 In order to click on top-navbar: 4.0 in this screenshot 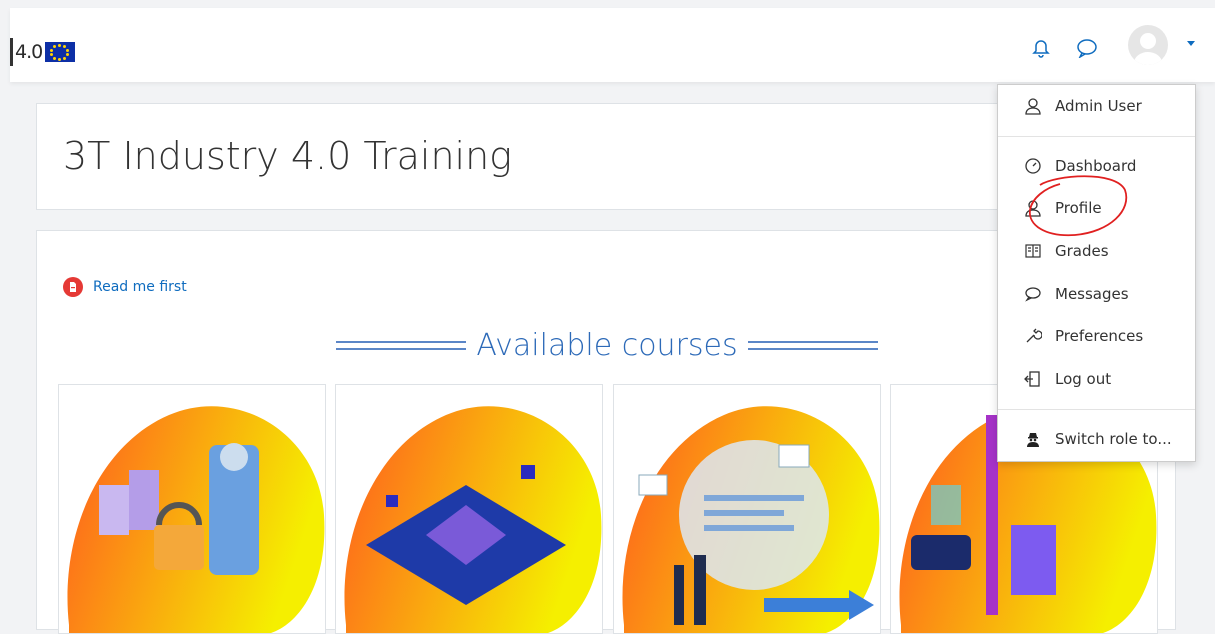, I will do `click(612, 45)`.